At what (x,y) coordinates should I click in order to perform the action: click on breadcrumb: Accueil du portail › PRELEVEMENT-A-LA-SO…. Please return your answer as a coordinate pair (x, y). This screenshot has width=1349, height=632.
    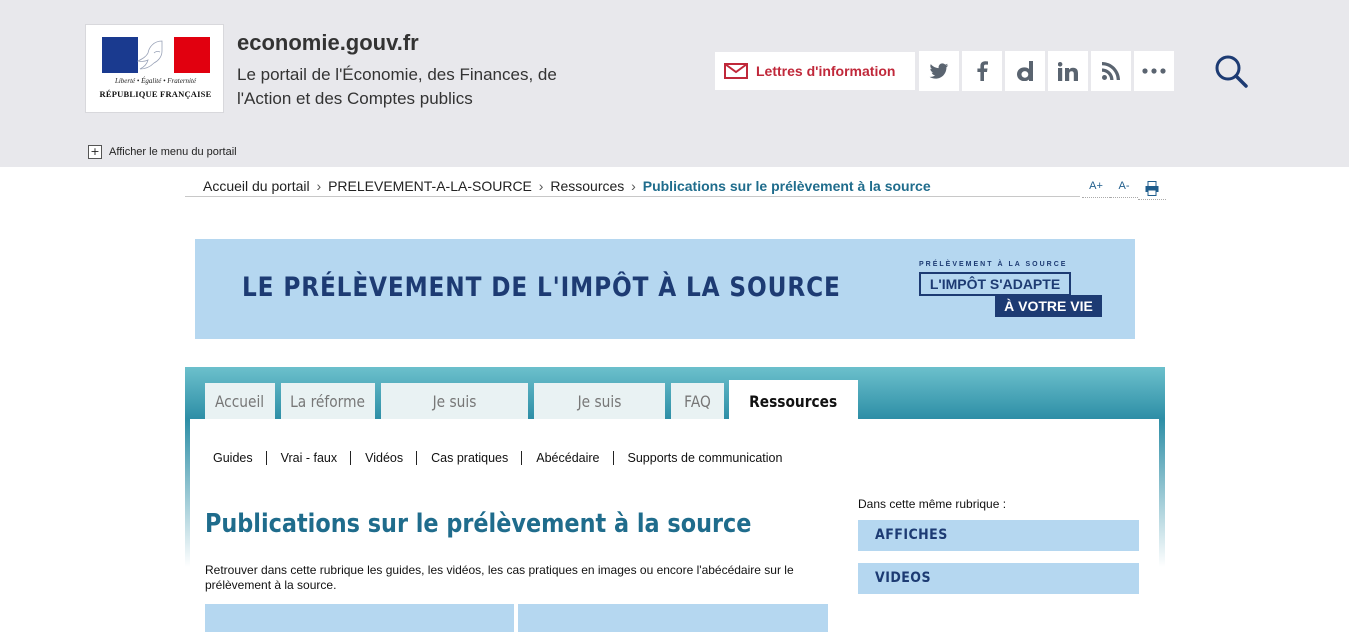
    Looking at the image, I should click on (632, 187).